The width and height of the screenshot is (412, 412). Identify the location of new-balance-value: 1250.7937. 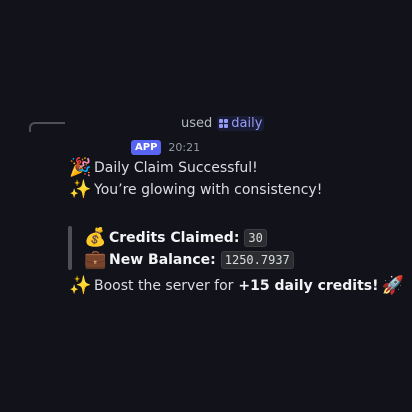
(257, 260).